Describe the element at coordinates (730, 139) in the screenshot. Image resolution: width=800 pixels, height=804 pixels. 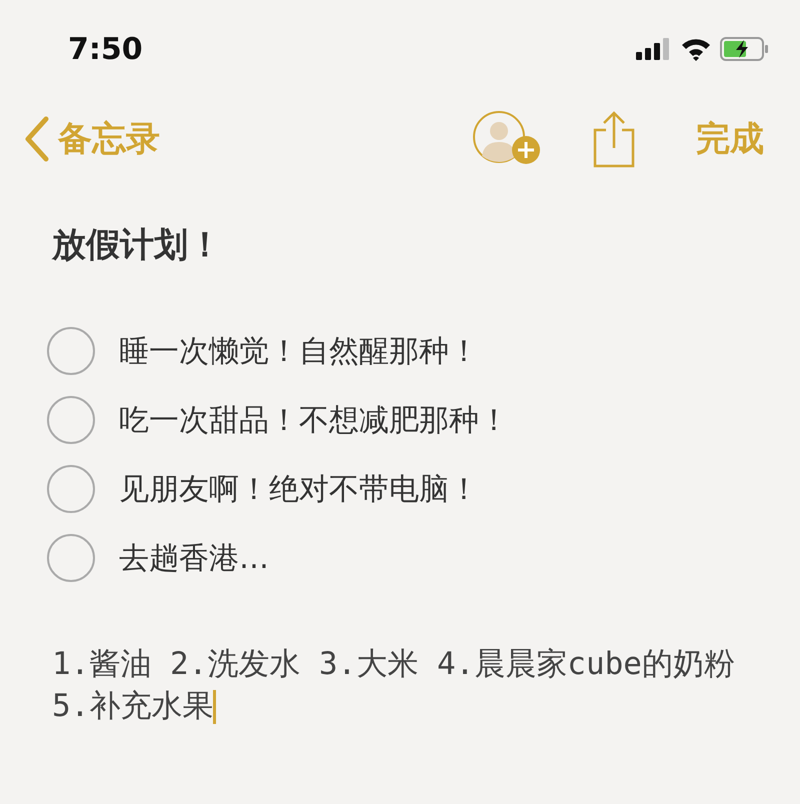
I see `done-button: 完成` at that location.